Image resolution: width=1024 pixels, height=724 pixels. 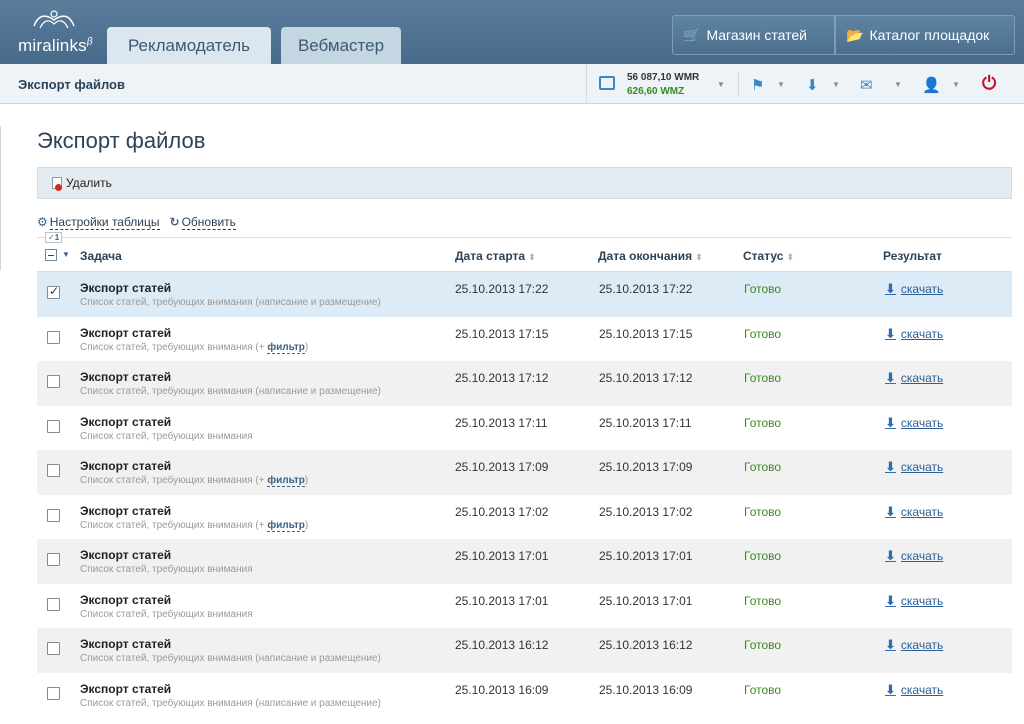 I want to click on wallet-wmr: 56 087,10 WMR, so click(x=663, y=77).